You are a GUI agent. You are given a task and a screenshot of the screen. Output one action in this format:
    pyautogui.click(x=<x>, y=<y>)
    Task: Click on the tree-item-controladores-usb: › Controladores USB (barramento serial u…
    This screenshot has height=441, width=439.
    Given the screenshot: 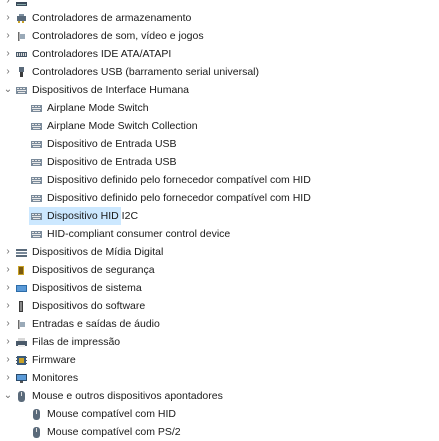 What is the action you would take?
    pyautogui.click(x=219, y=72)
    